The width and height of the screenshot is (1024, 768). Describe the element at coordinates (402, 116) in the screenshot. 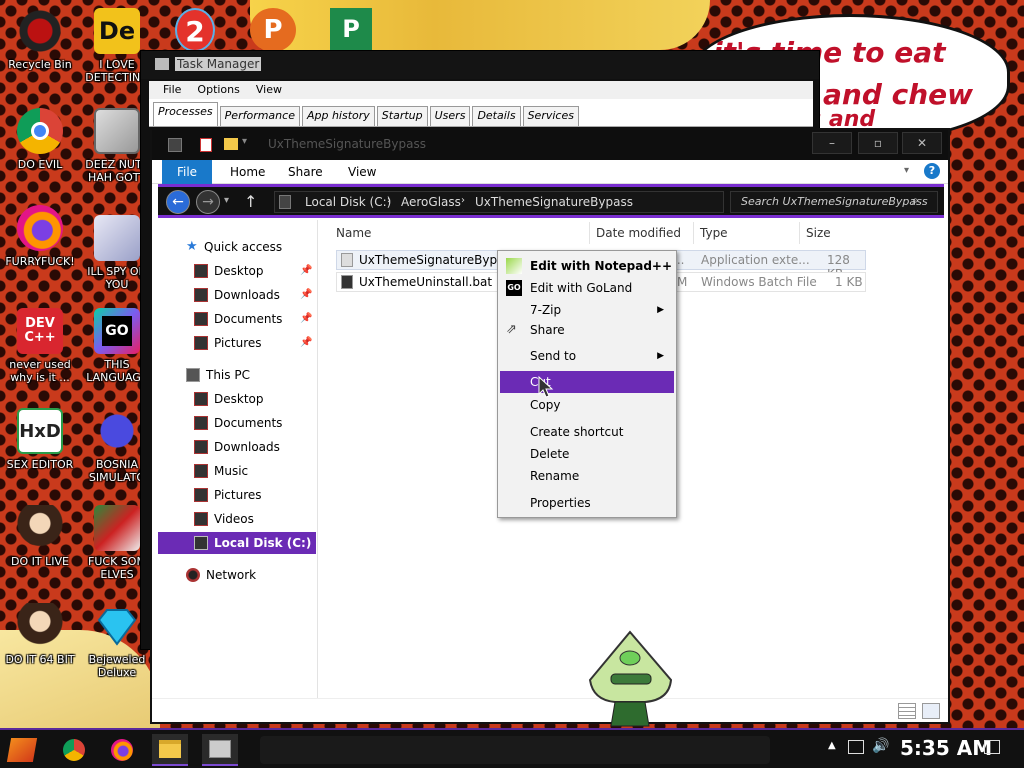

I see `tab-startup: Startup` at that location.